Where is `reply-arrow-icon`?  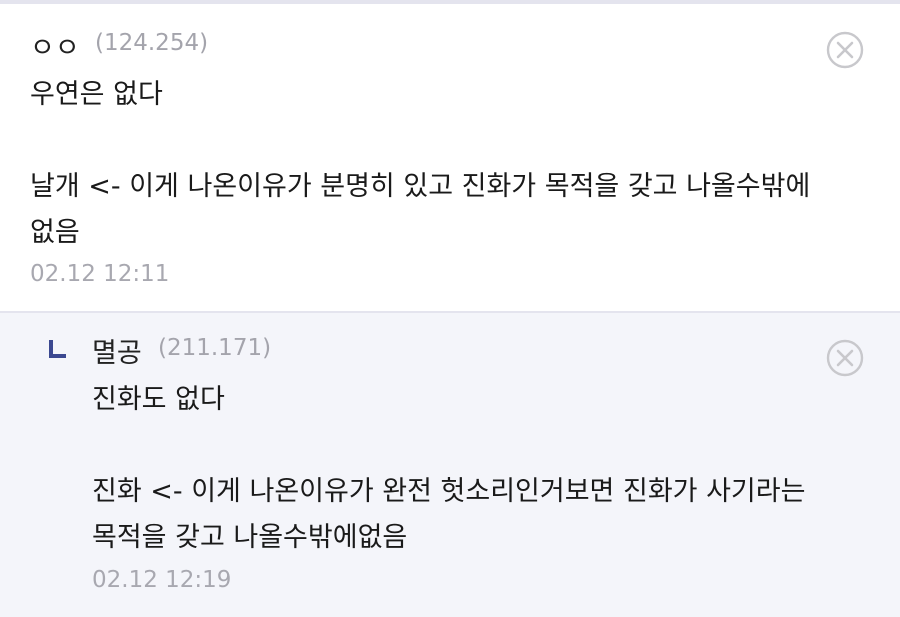 reply-arrow-icon is located at coordinates (57, 349).